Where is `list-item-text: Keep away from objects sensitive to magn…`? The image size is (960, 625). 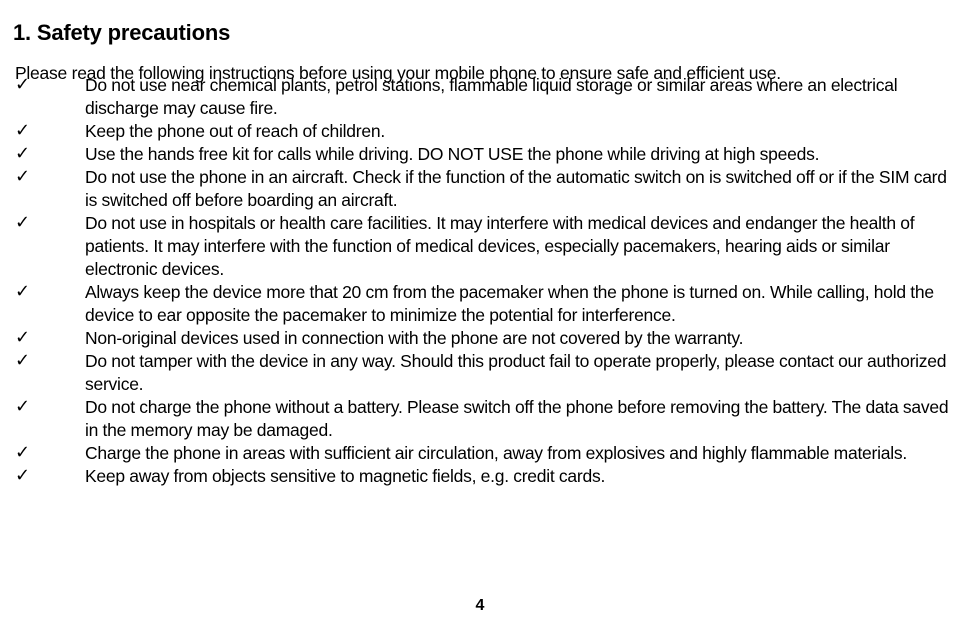 list-item-text: Keep away from objects sensitive to magn… is located at coordinates (345, 476).